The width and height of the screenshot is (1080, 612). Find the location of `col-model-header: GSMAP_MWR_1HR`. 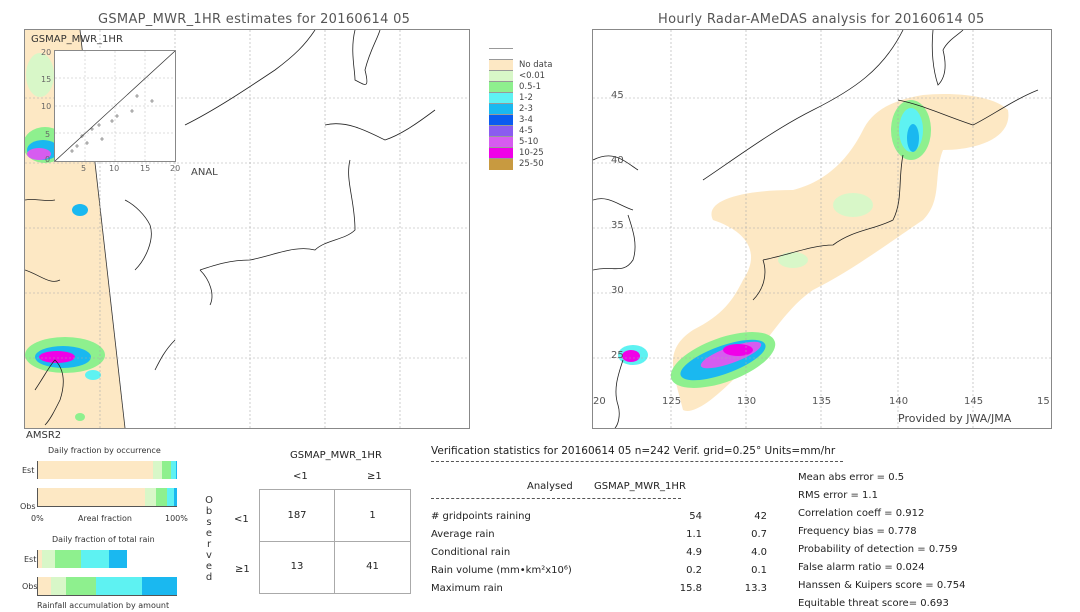

col-model-header: GSMAP_MWR_1HR is located at coordinates (640, 486).